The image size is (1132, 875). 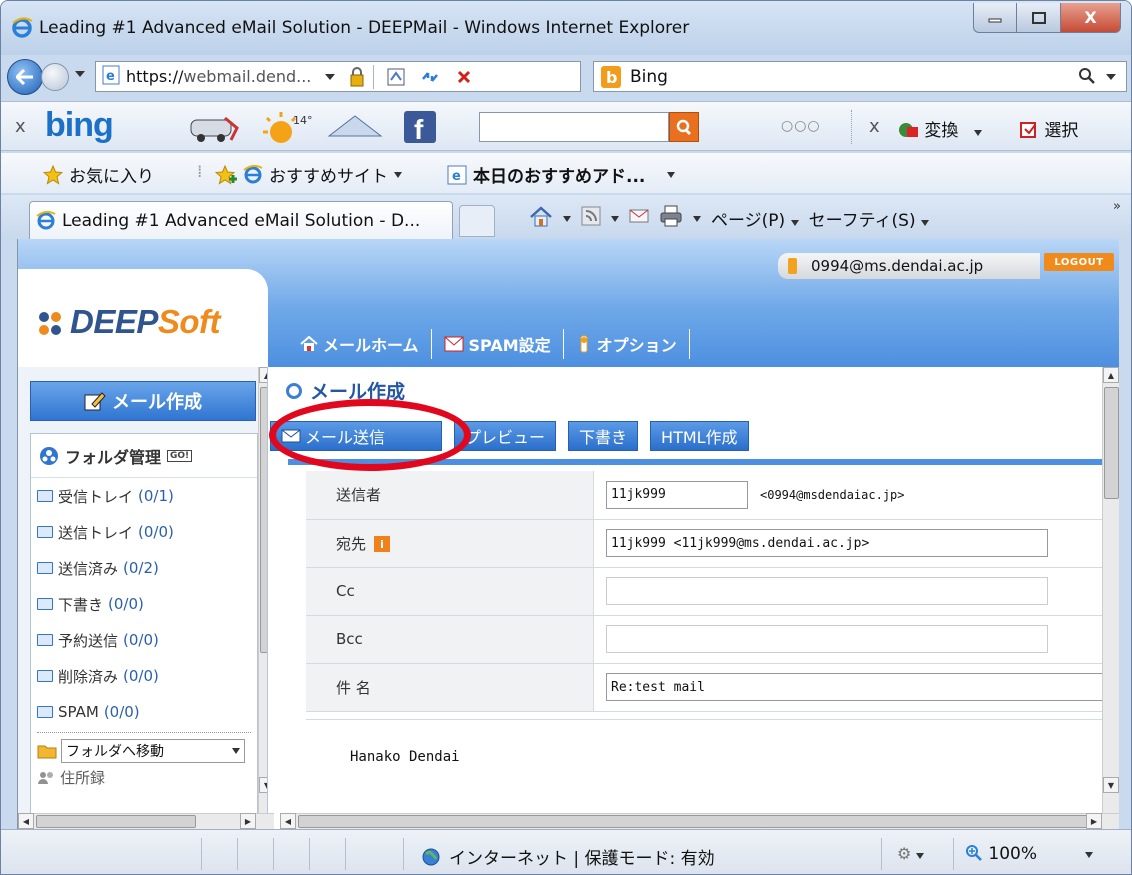 I want to click on translate-toolbar-close-icon: x, so click(x=874, y=126).